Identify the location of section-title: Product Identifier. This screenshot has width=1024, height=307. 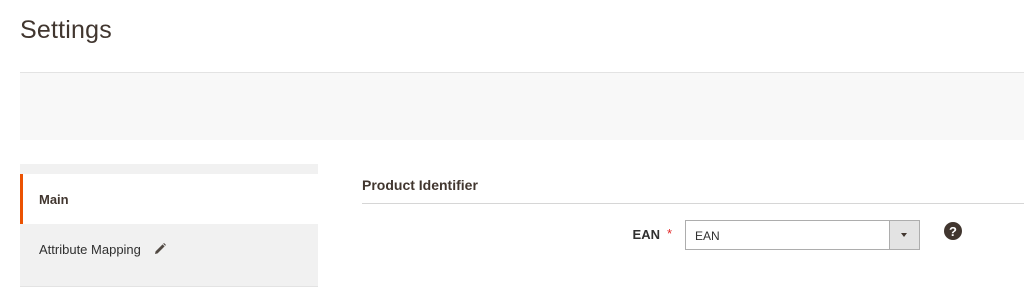
(420, 185).